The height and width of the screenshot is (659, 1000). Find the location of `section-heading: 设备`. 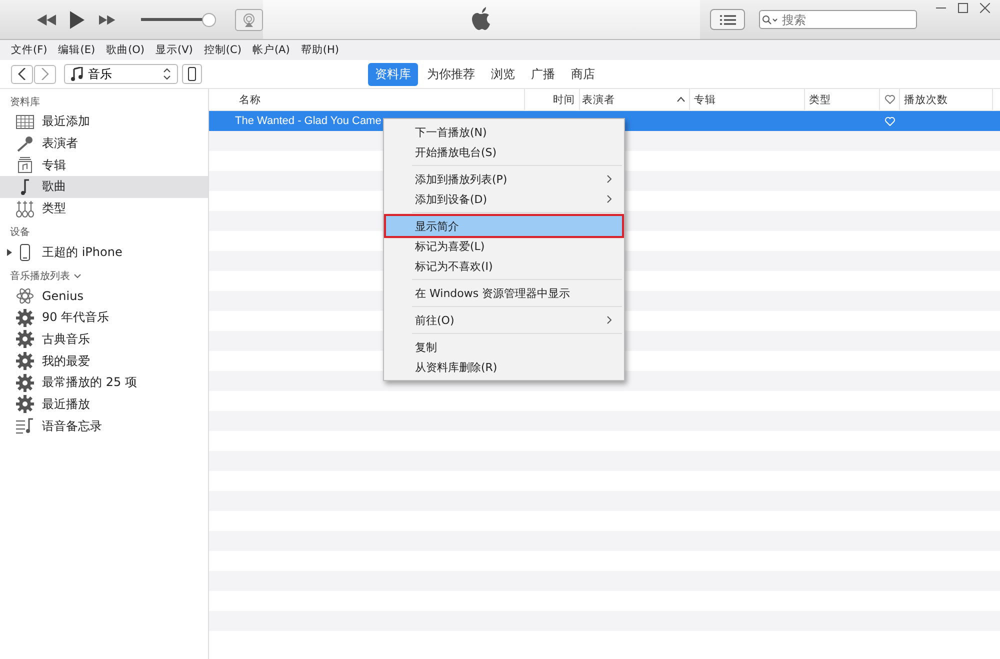

section-heading: 设备 is located at coordinates (20, 233).